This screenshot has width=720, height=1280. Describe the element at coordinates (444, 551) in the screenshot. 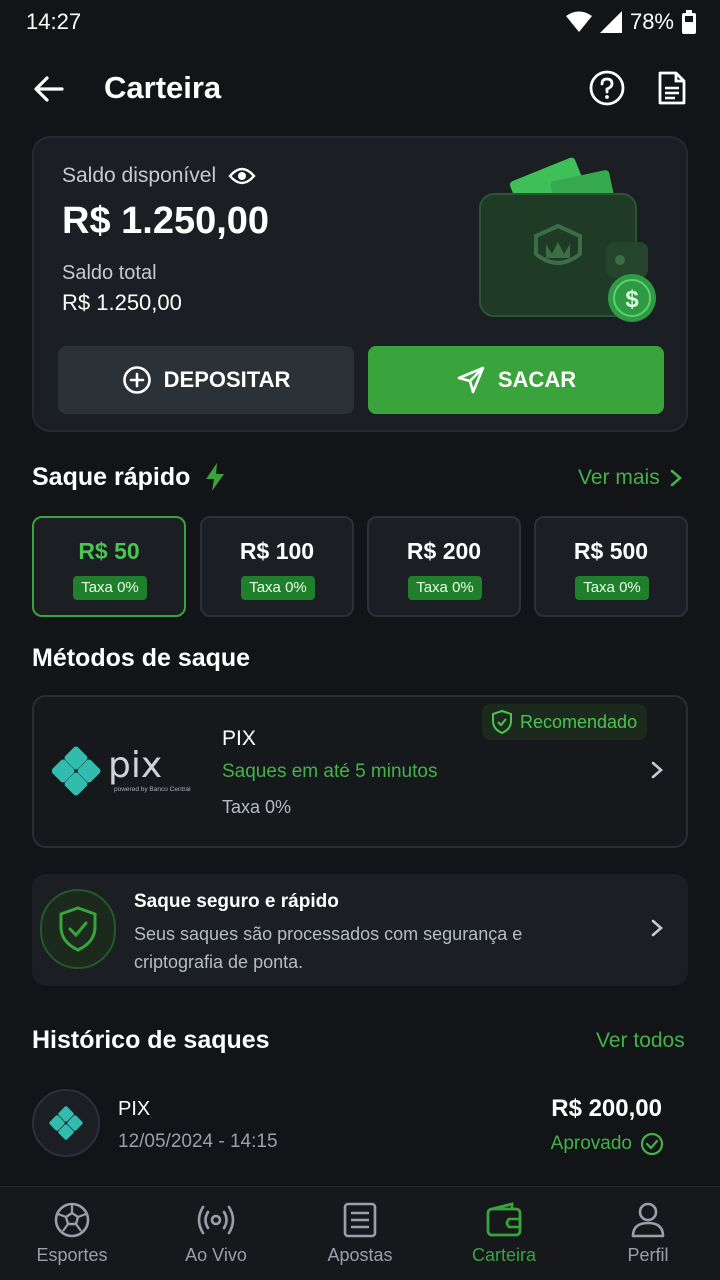

I see `quick-amount-value: R$ 200` at that location.